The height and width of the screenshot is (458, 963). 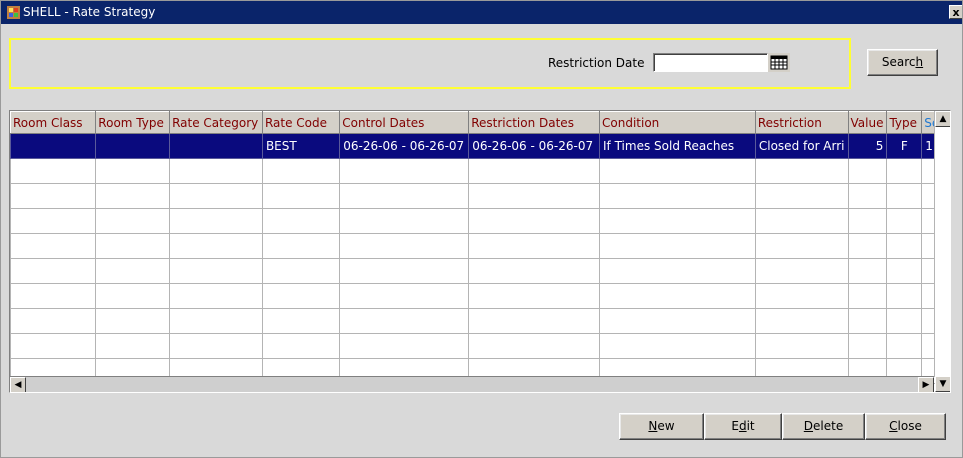 What do you see at coordinates (867, 146) in the screenshot?
I see `cell-value: 5` at bounding box center [867, 146].